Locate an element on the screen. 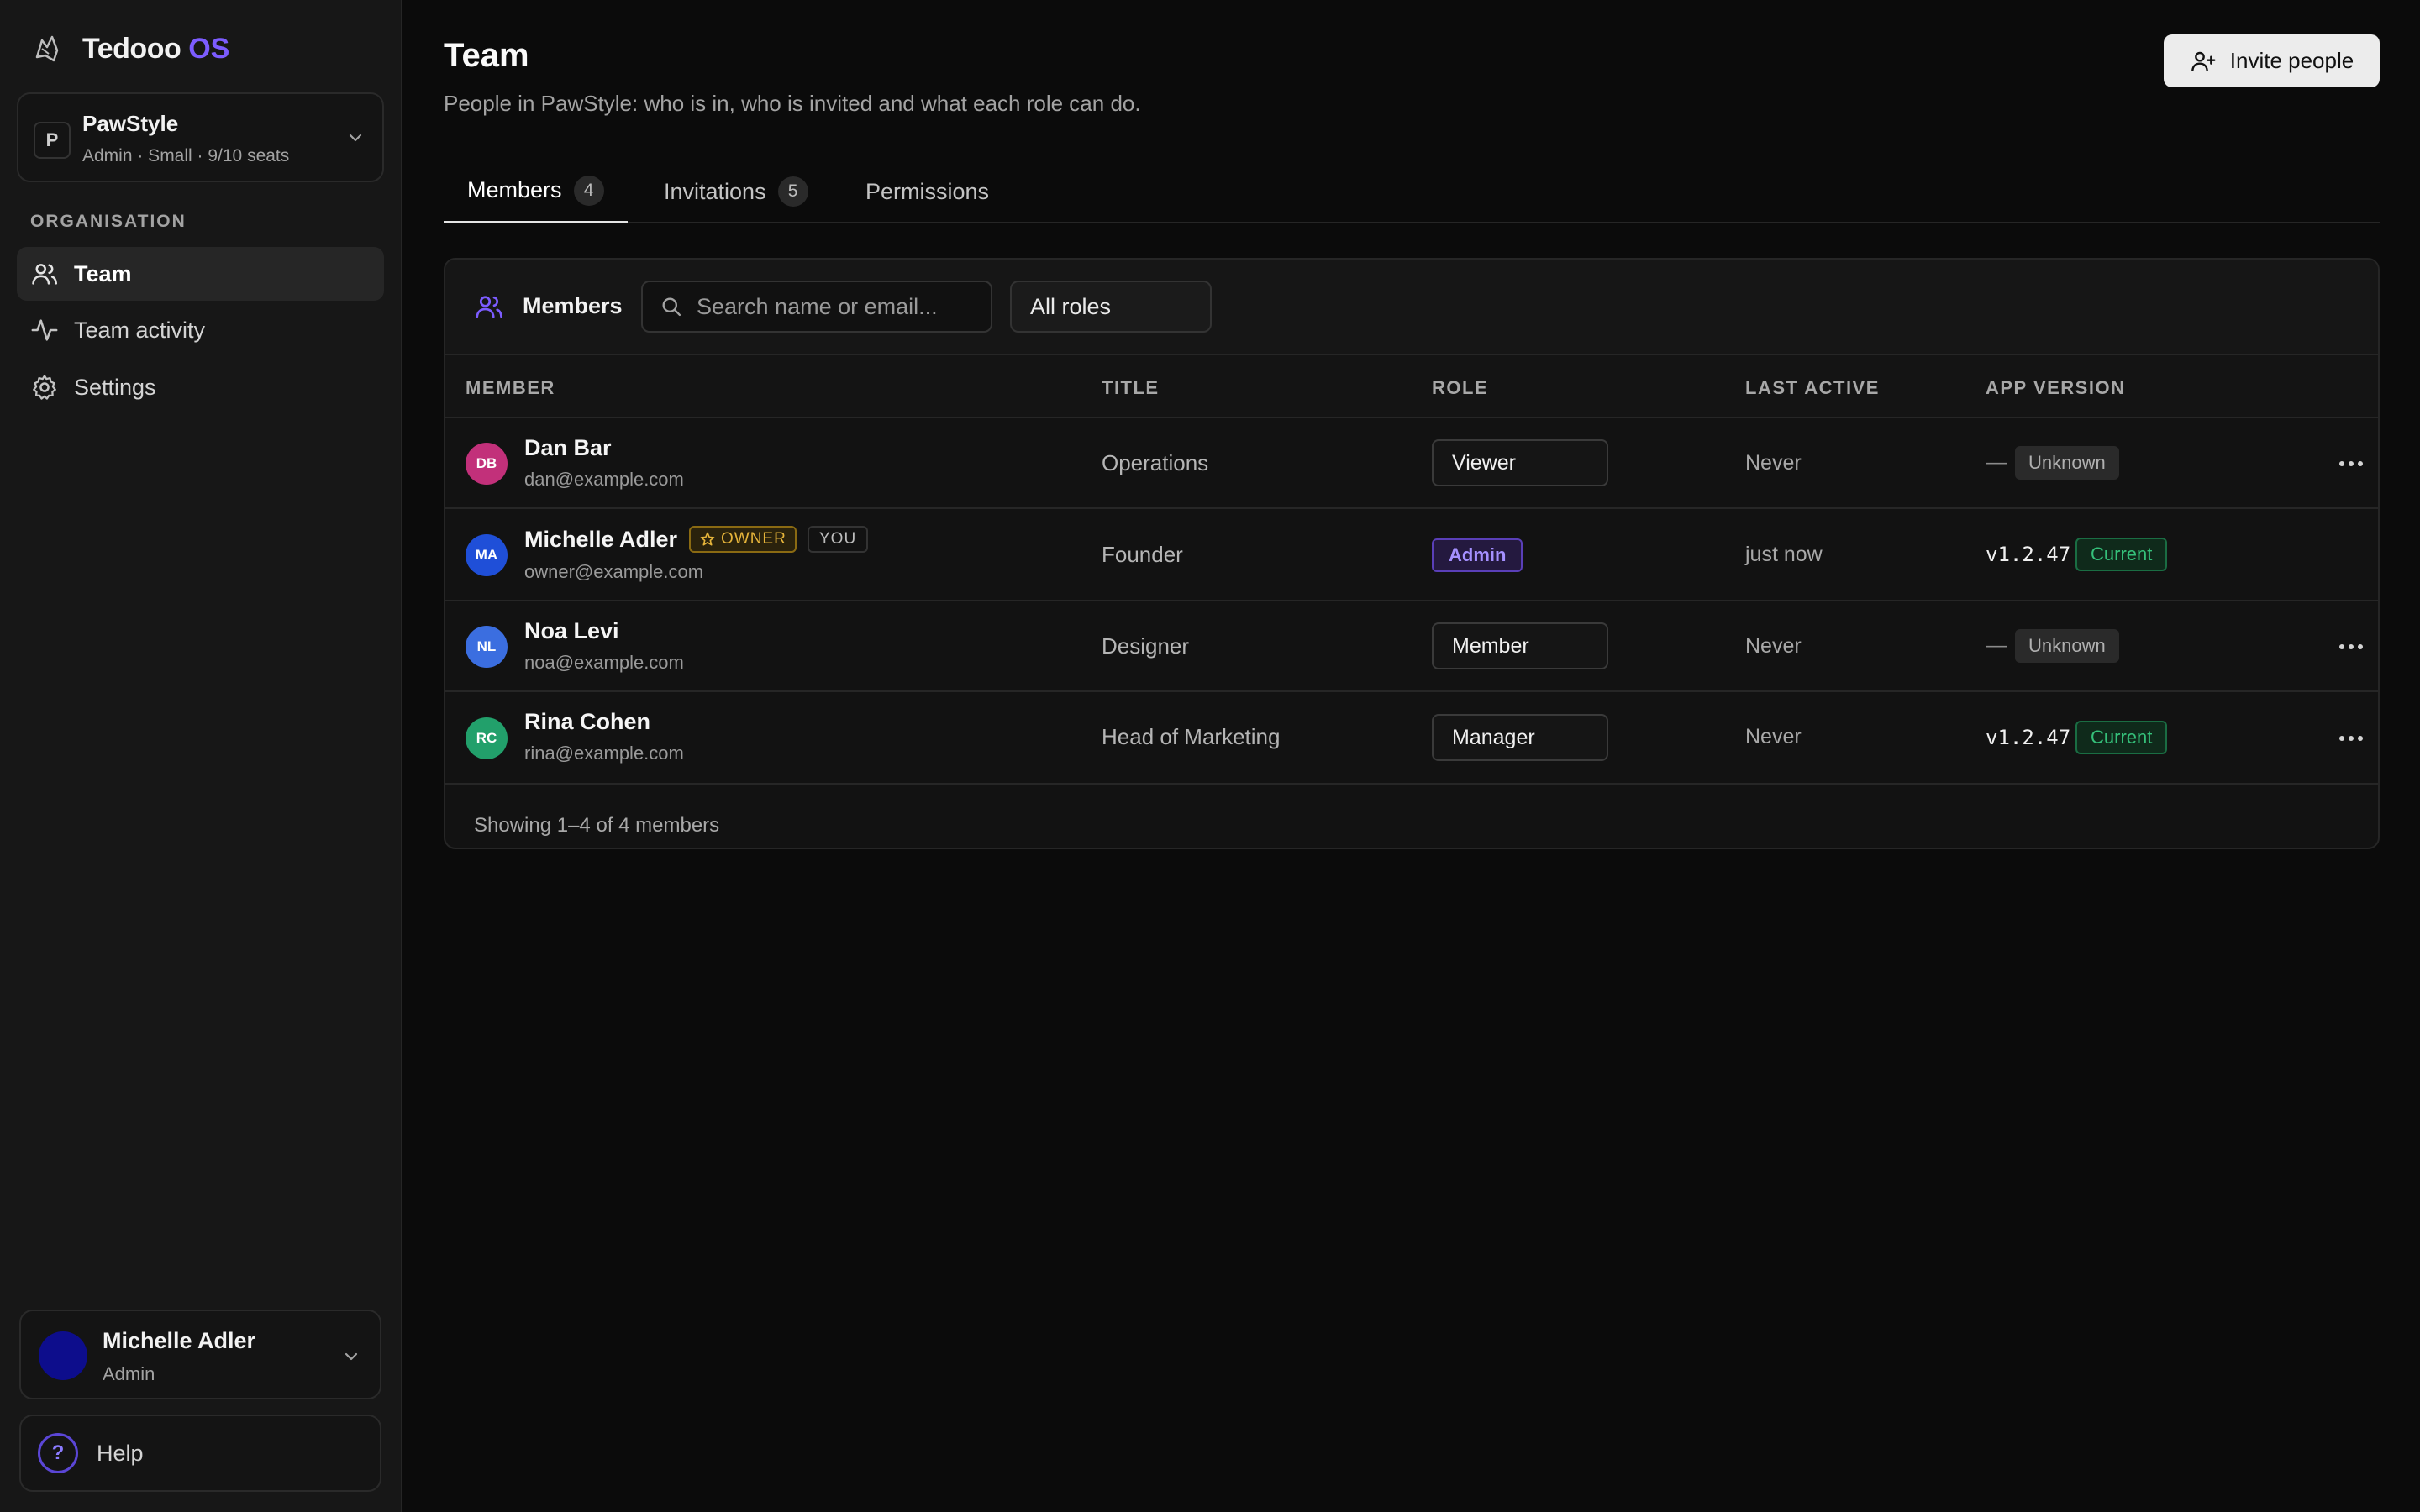 The image size is (2420, 1512). activity-icon is located at coordinates (44, 330).